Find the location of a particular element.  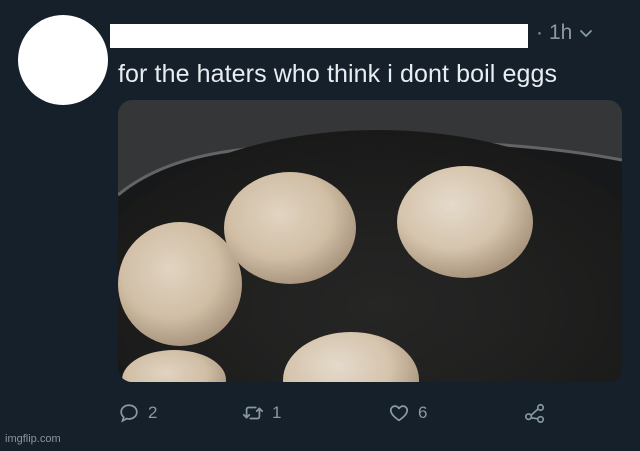

tweet-actions: 2 1 6 is located at coordinates (338, 413).